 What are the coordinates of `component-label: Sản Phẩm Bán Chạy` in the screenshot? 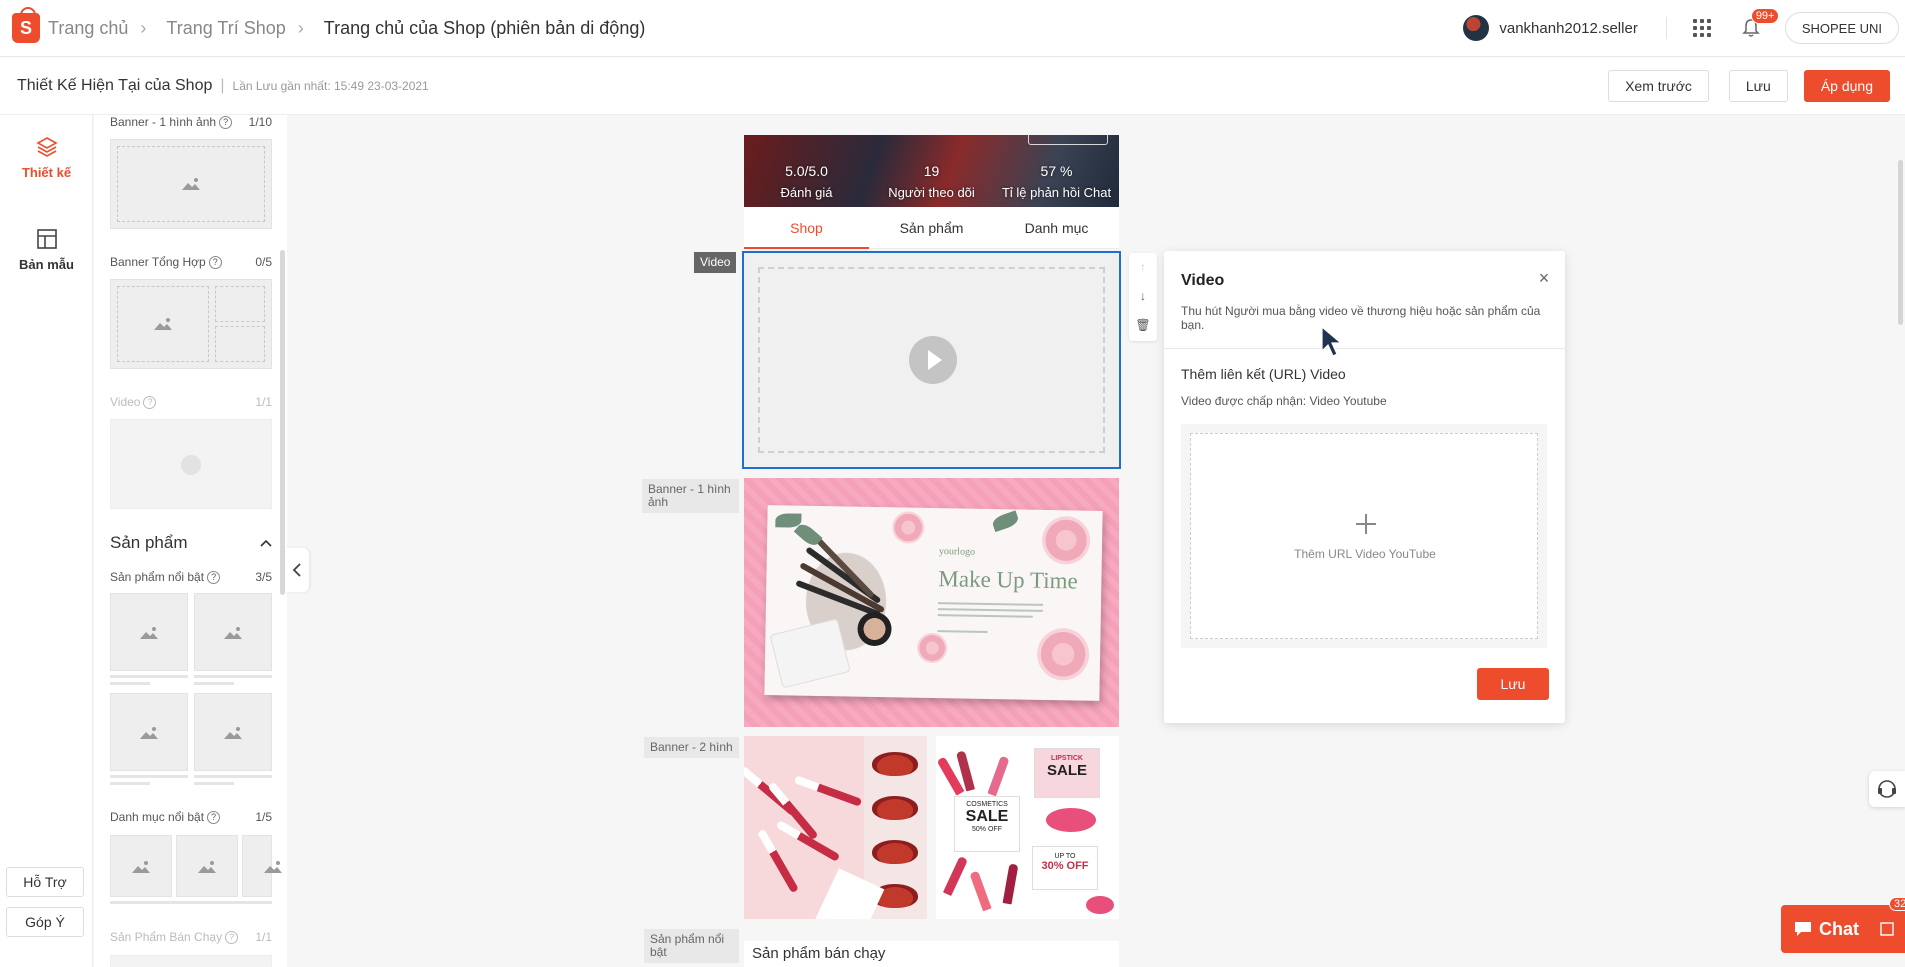 It's located at (166, 937).